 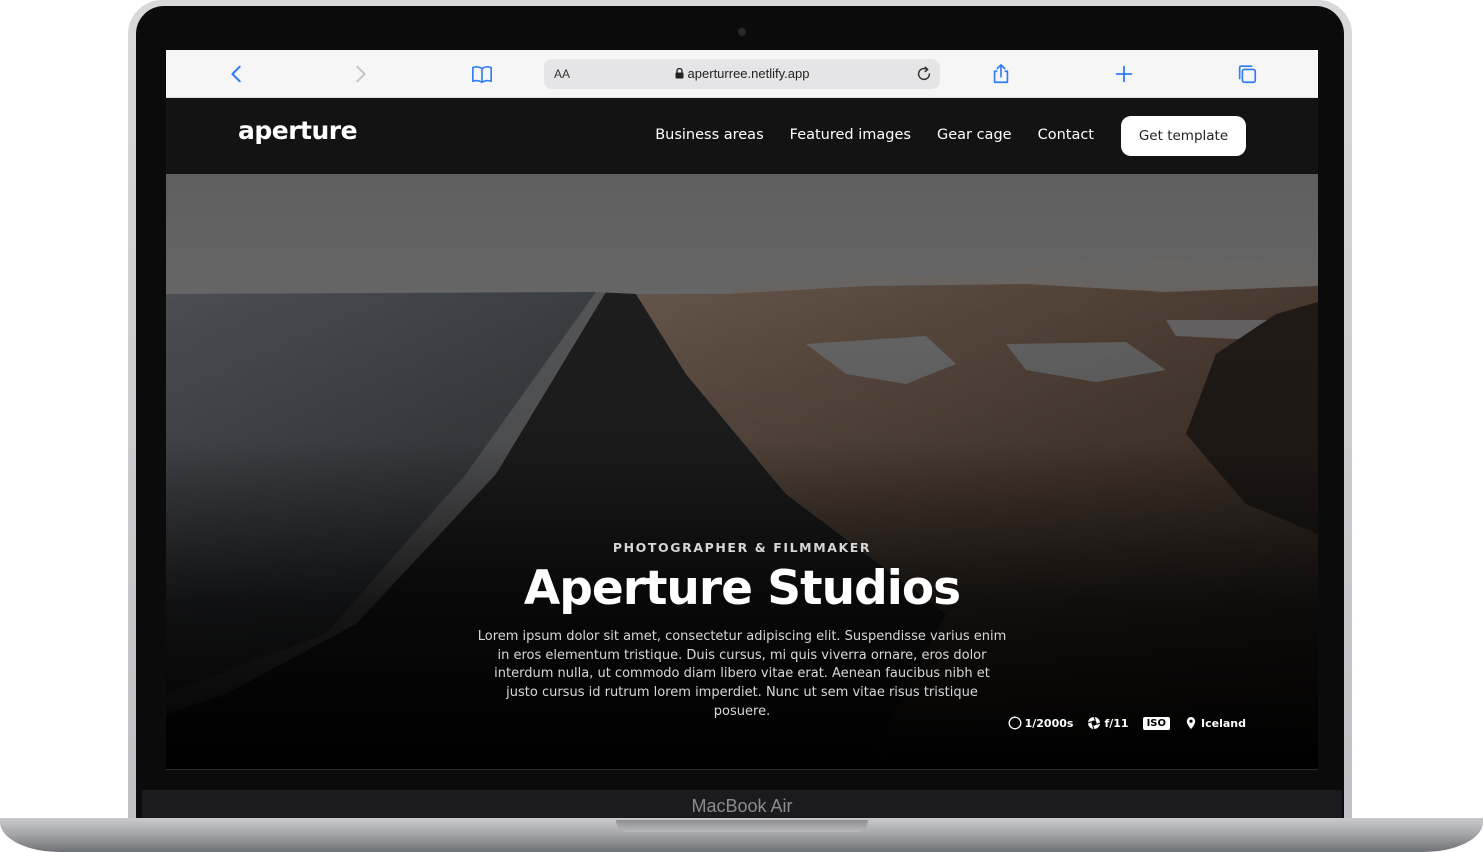 What do you see at coordinates (742, 588) in the screenshot?
I see `hero-title: Aperture Studios` at bounding box center [742, 588].